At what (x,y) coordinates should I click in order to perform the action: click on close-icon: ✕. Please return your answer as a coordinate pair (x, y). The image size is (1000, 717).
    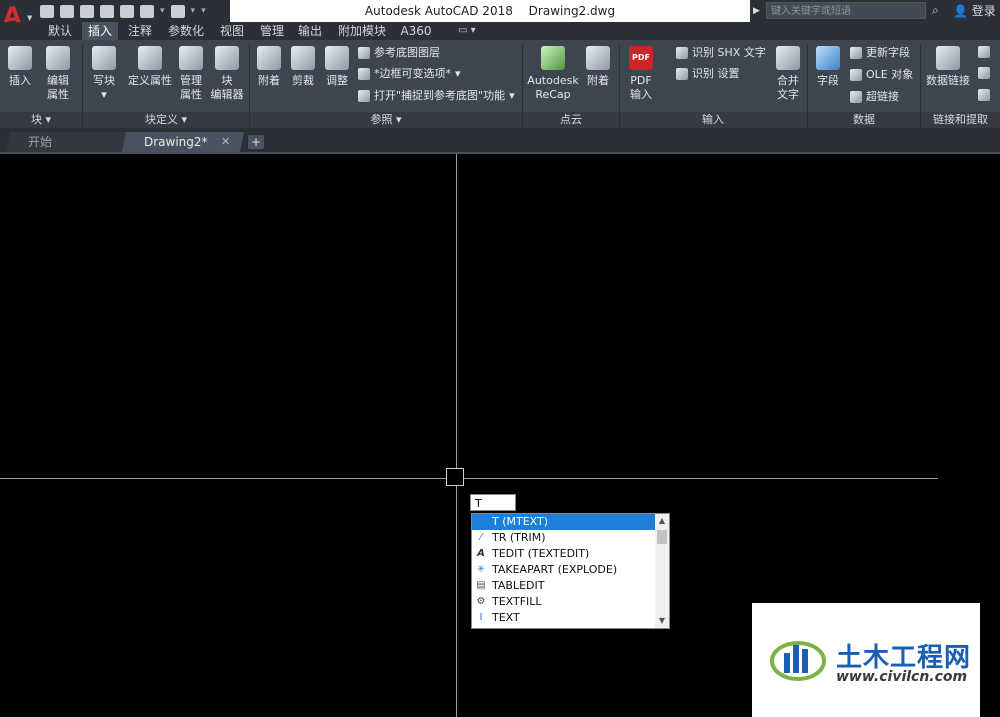
    Looking at the image, I should click on (225, 142).